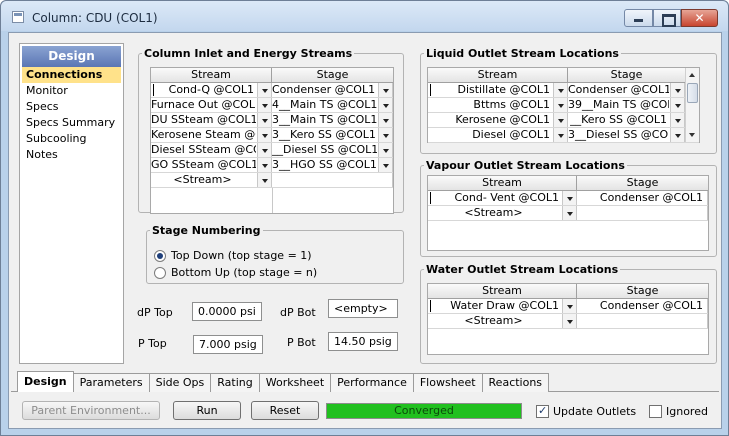 This screenshot has width=729, height=436. I want to click on stream-cell: DU SSteam @COL1, so click(211, 120).